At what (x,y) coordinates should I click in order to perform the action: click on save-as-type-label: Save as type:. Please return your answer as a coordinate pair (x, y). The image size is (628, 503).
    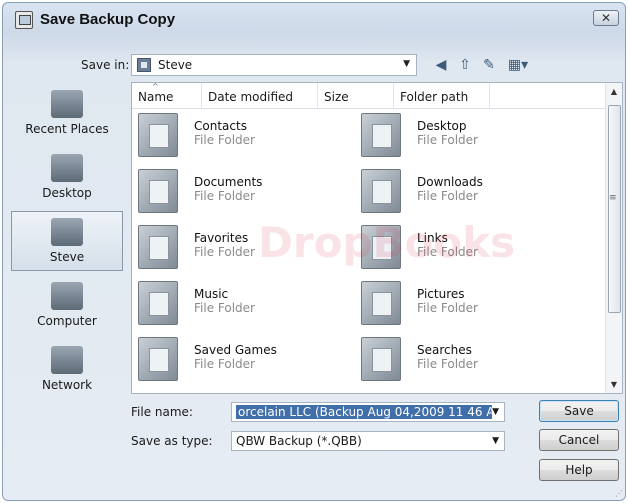
    Looking at the image, I should click on (172, 441).